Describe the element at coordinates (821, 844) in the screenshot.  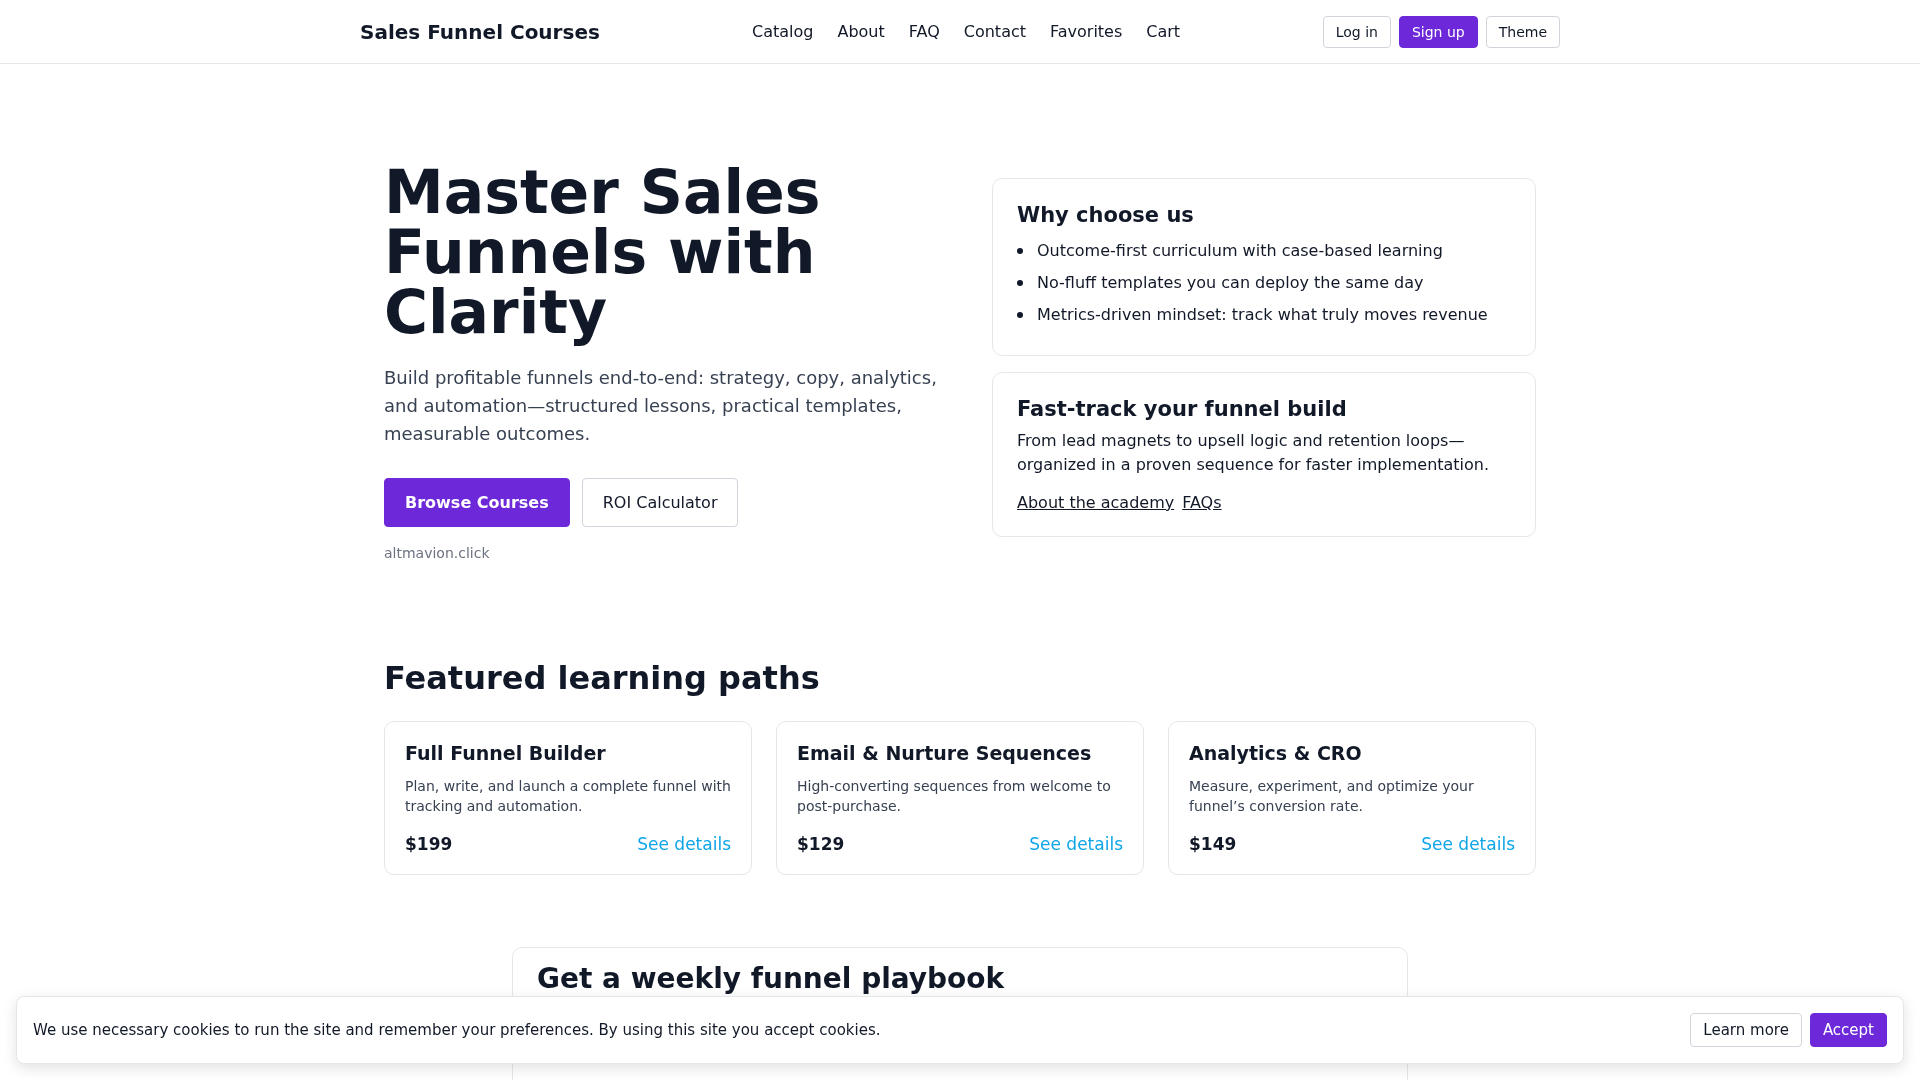
I see `course-price: $129` at that location.